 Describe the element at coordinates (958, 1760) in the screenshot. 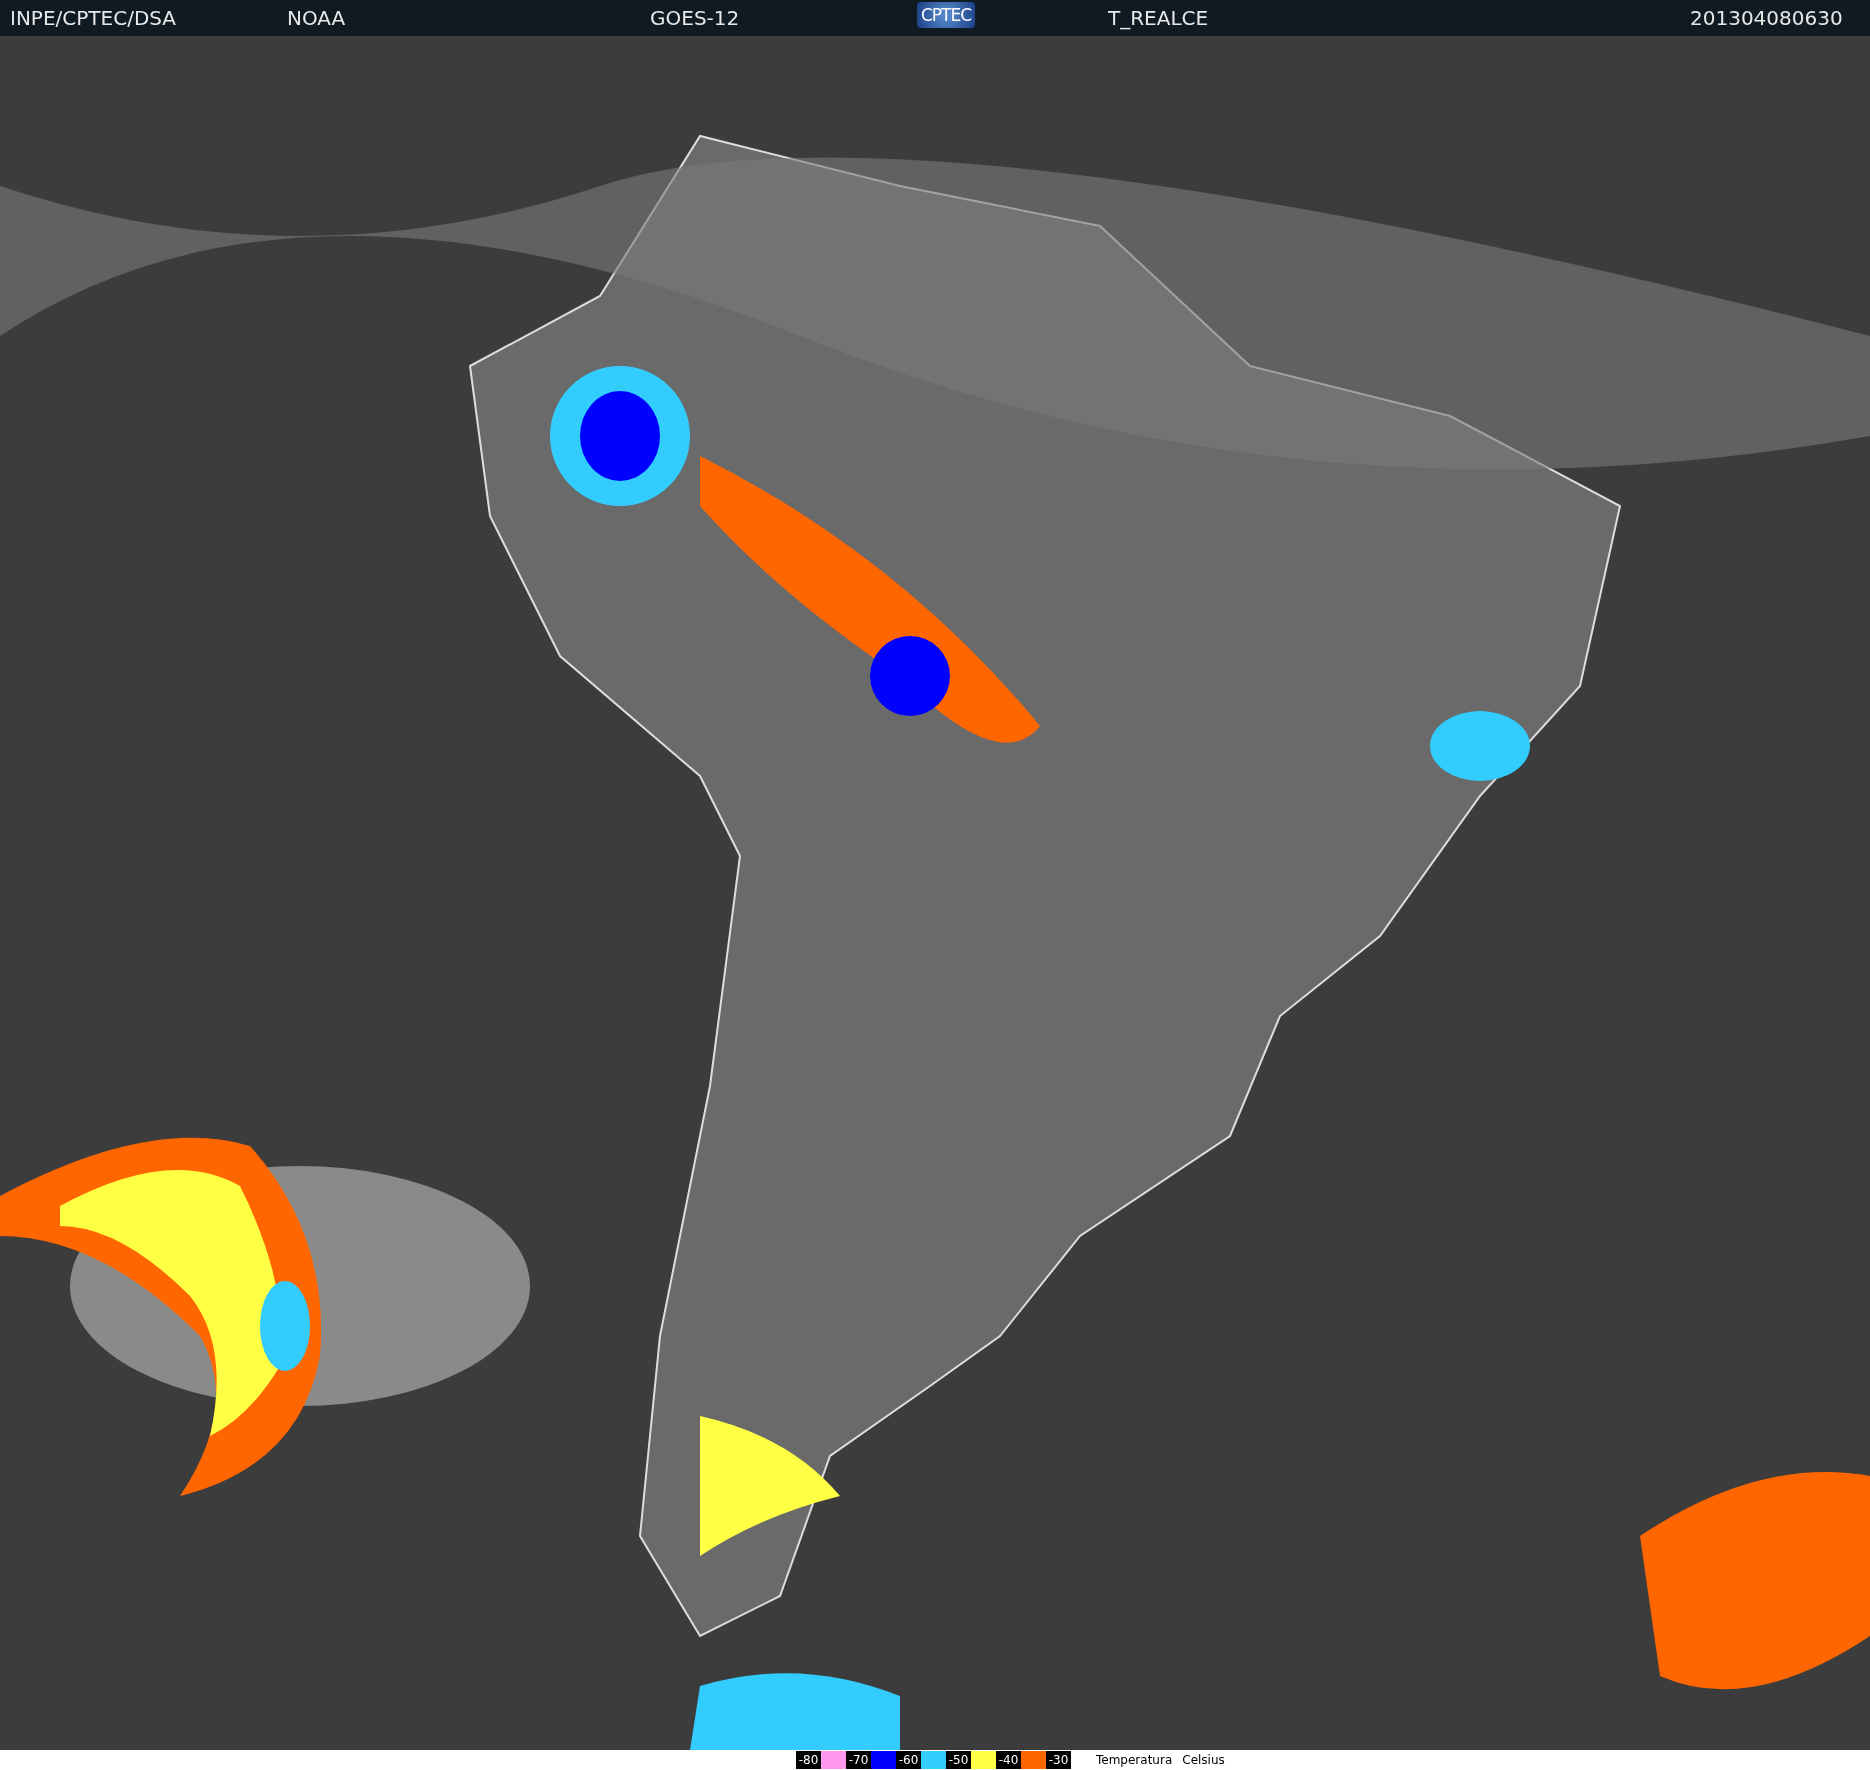

I see `legend-label: -50` at that location.